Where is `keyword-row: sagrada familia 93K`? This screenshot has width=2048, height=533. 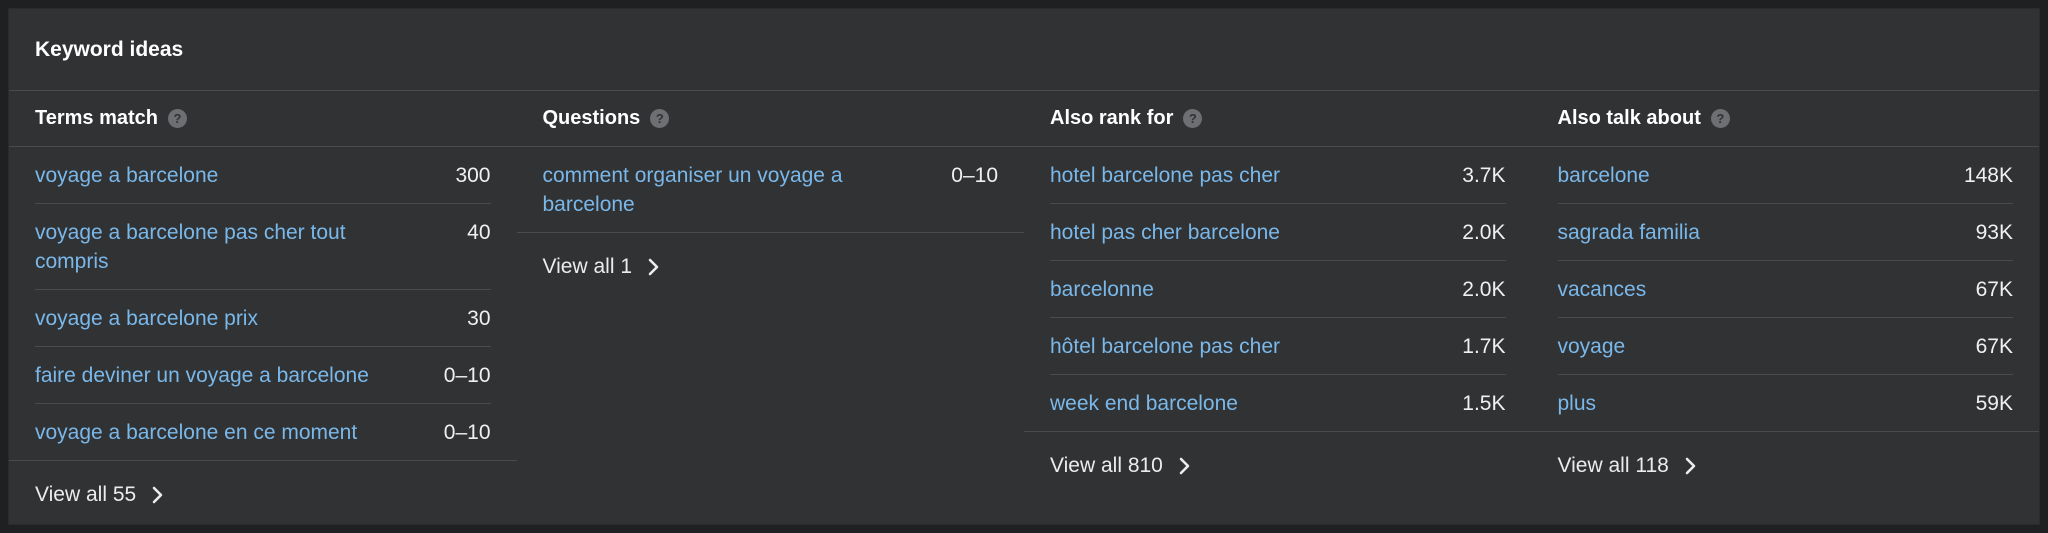 keyword-row: sagrada familia 93K is located at coordinates (1785, 232).